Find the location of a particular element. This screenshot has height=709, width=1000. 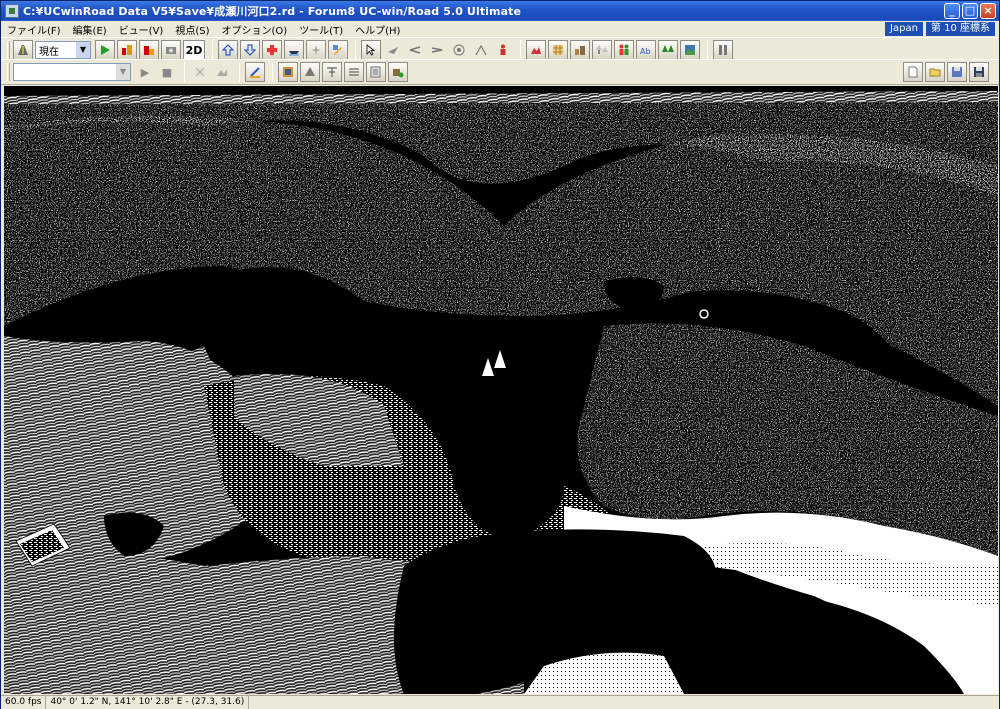

trees-icon is located at coordinates (602, 50).